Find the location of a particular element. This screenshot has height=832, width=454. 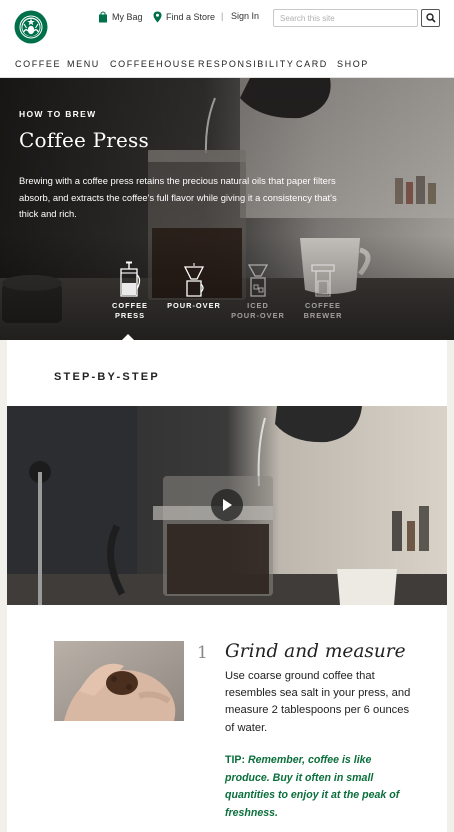

nav-responsibility: RESPONSIBILITY is located at coordinates (246, 64).